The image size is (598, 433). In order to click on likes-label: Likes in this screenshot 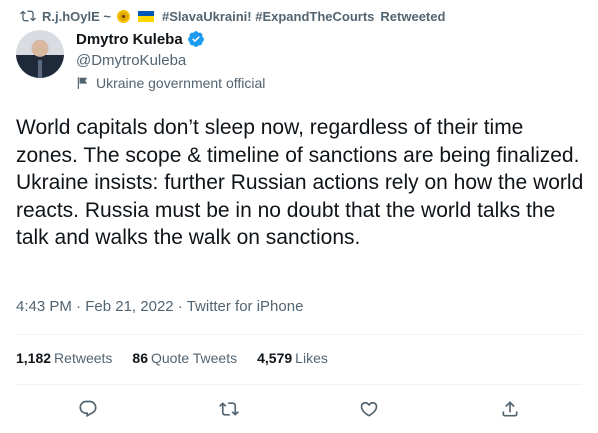, I will do `click(311, 358)`.